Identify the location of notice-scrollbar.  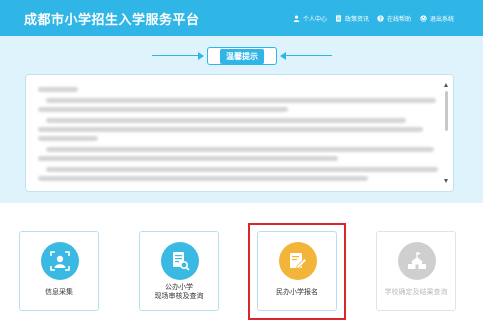
(446, 133).